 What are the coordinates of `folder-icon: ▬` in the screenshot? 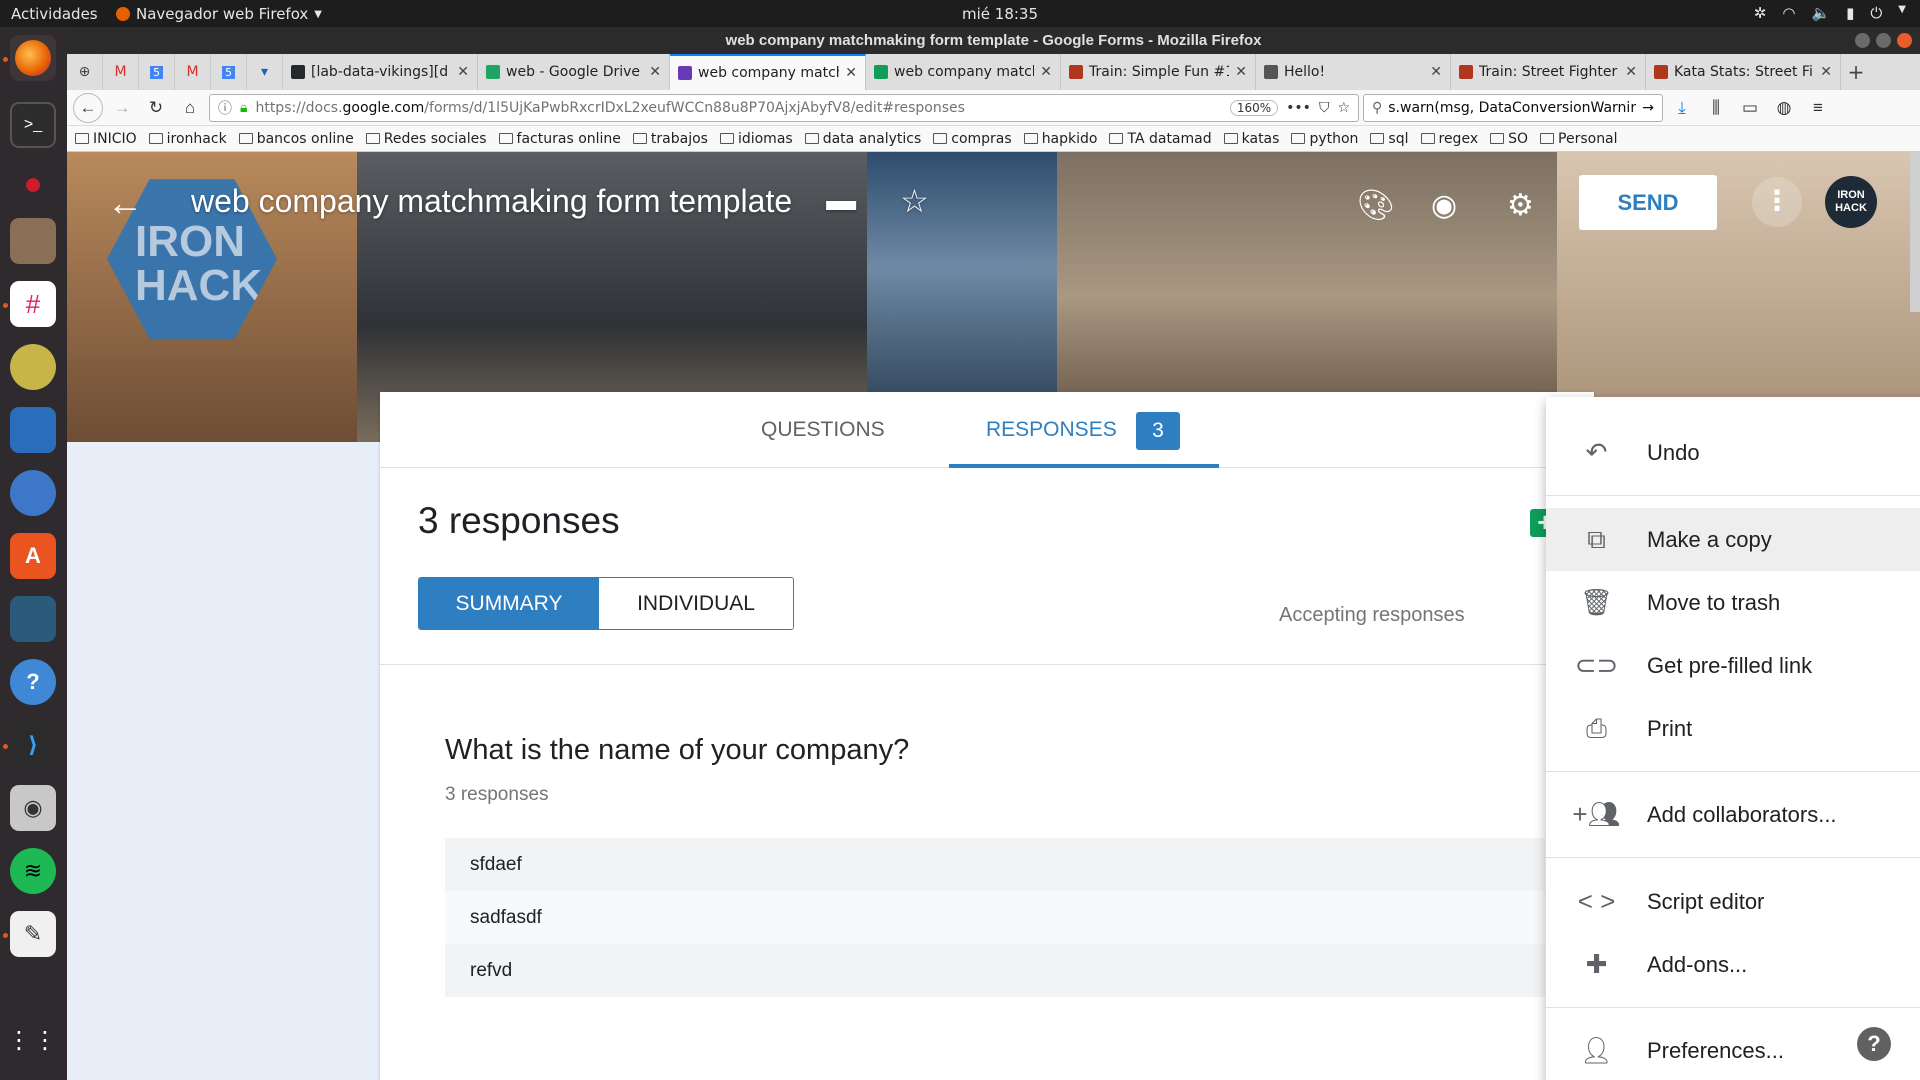 It's located at (841, 201).